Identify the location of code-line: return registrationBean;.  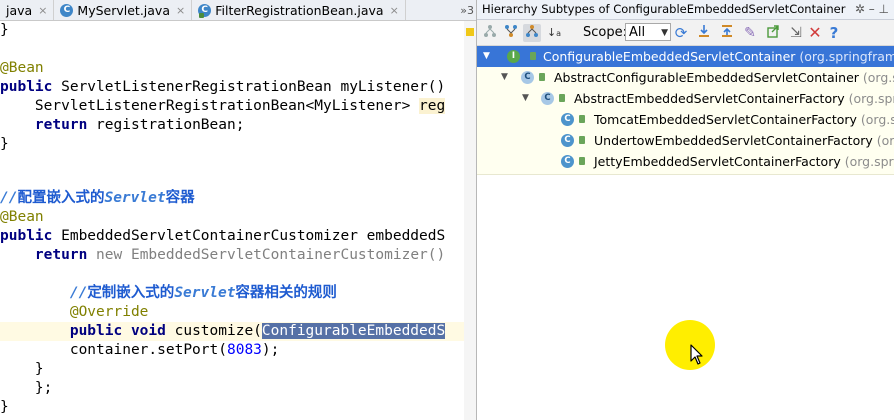
(139, 125).